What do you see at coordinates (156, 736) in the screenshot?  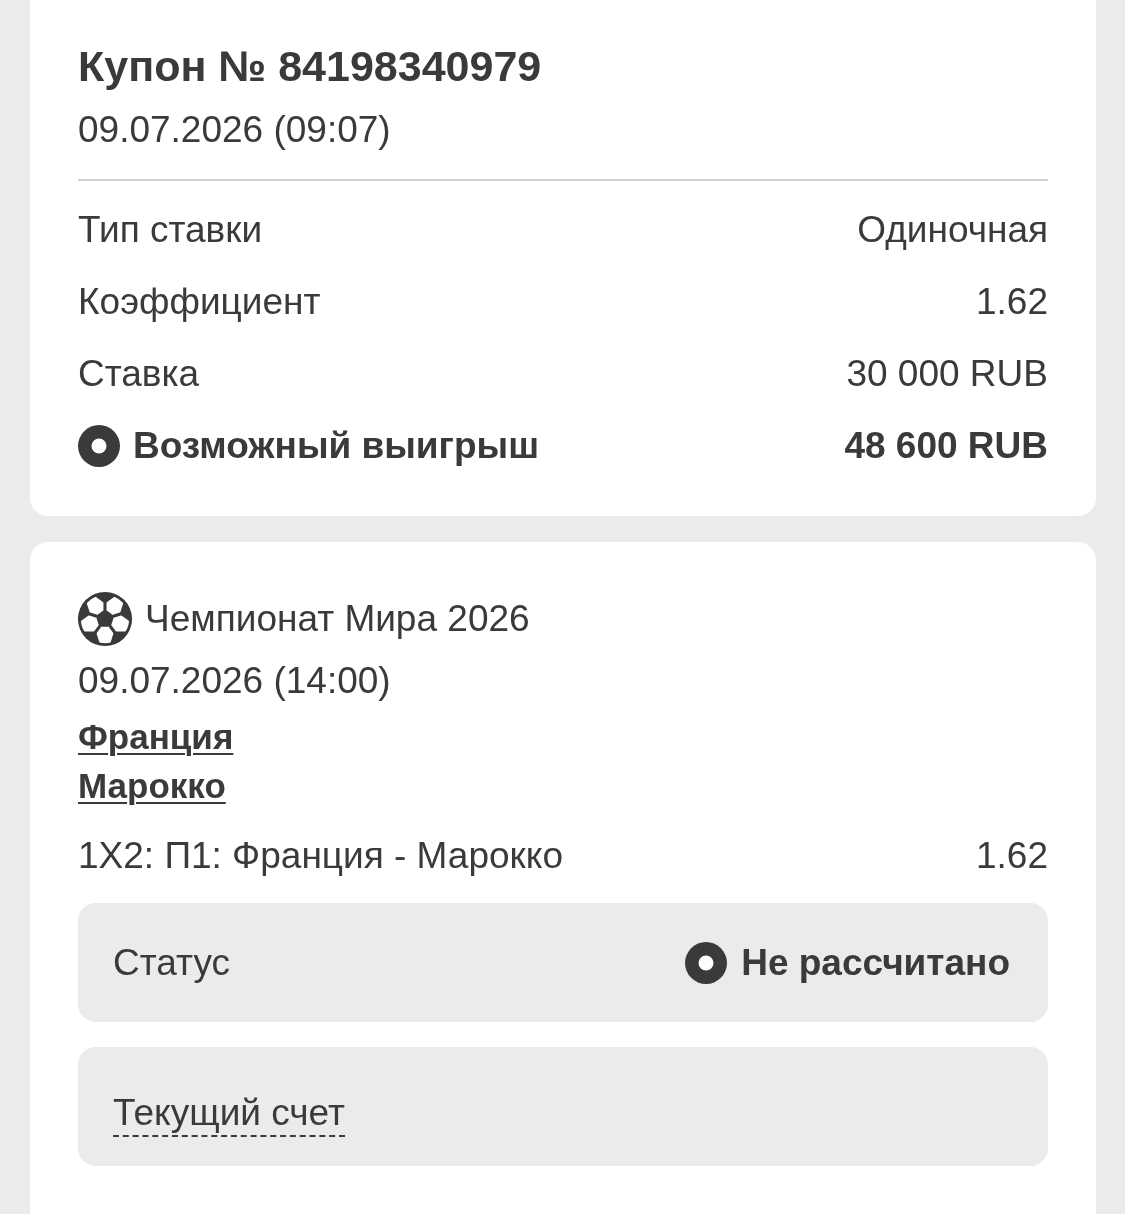 I see `team-link: Франция` at bounding box center [156, 736].